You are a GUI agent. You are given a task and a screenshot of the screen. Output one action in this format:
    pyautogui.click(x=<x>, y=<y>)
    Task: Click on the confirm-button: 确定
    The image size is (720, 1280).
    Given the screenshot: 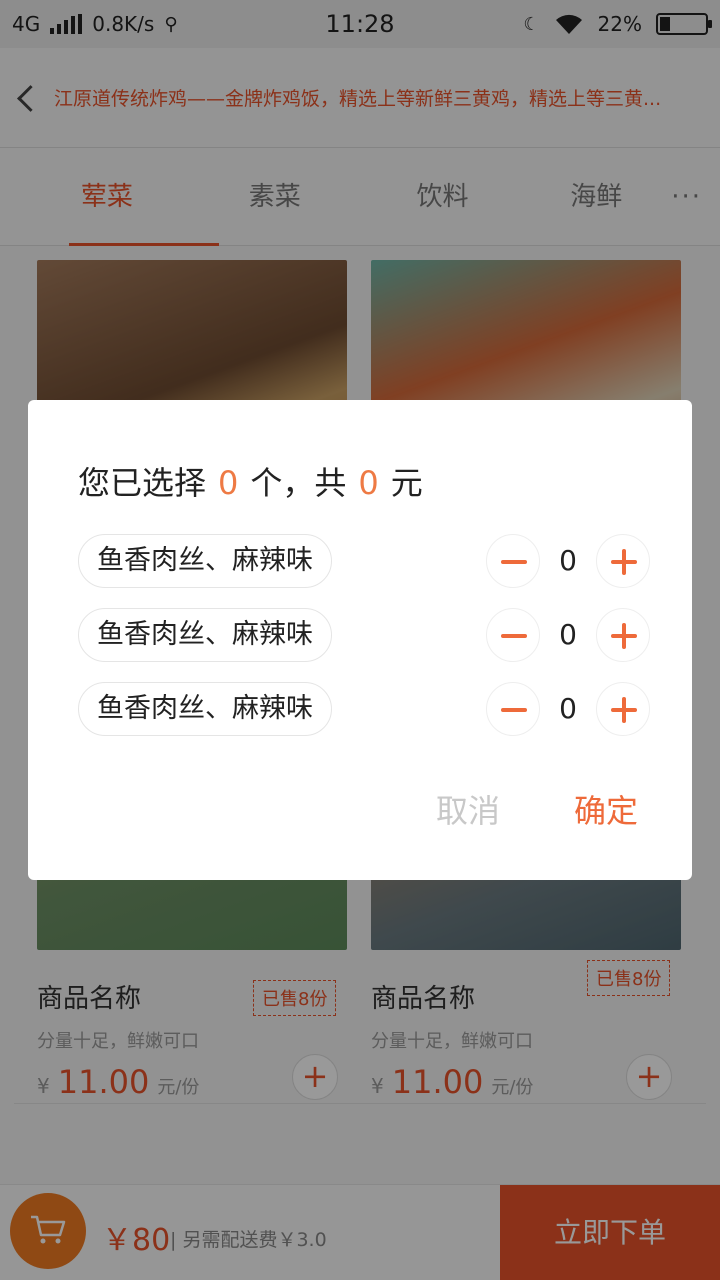 What is the action you would take?
    pyautogui.click(x=606, y=809)
    